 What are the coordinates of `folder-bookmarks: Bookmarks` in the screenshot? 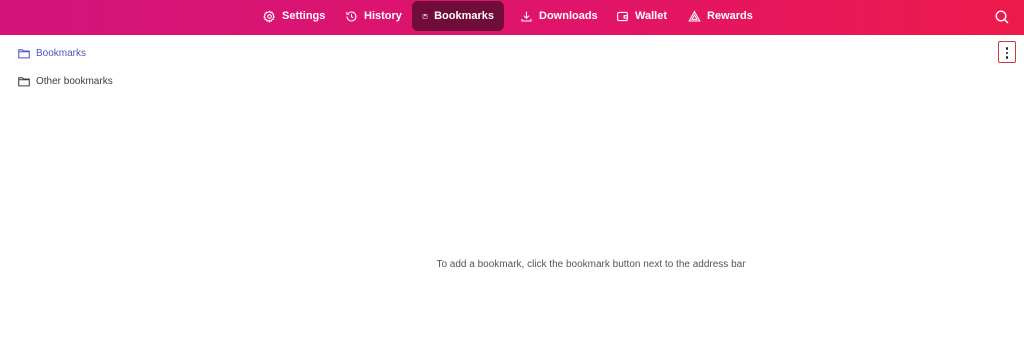 It's located at (65, 53).